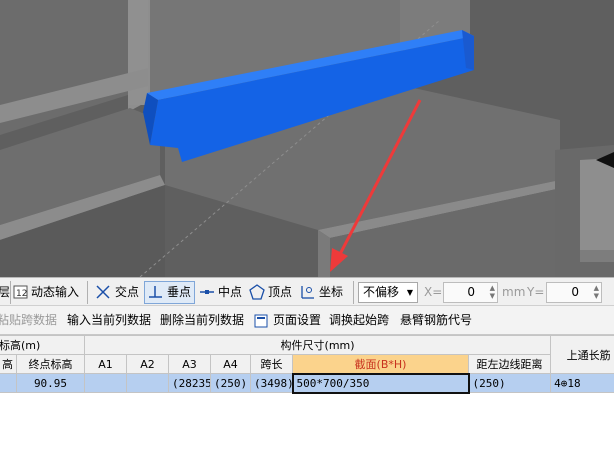 This screenshot has height=473, width=614. I want to click on col-header-a4: A4, so click(230, 364).